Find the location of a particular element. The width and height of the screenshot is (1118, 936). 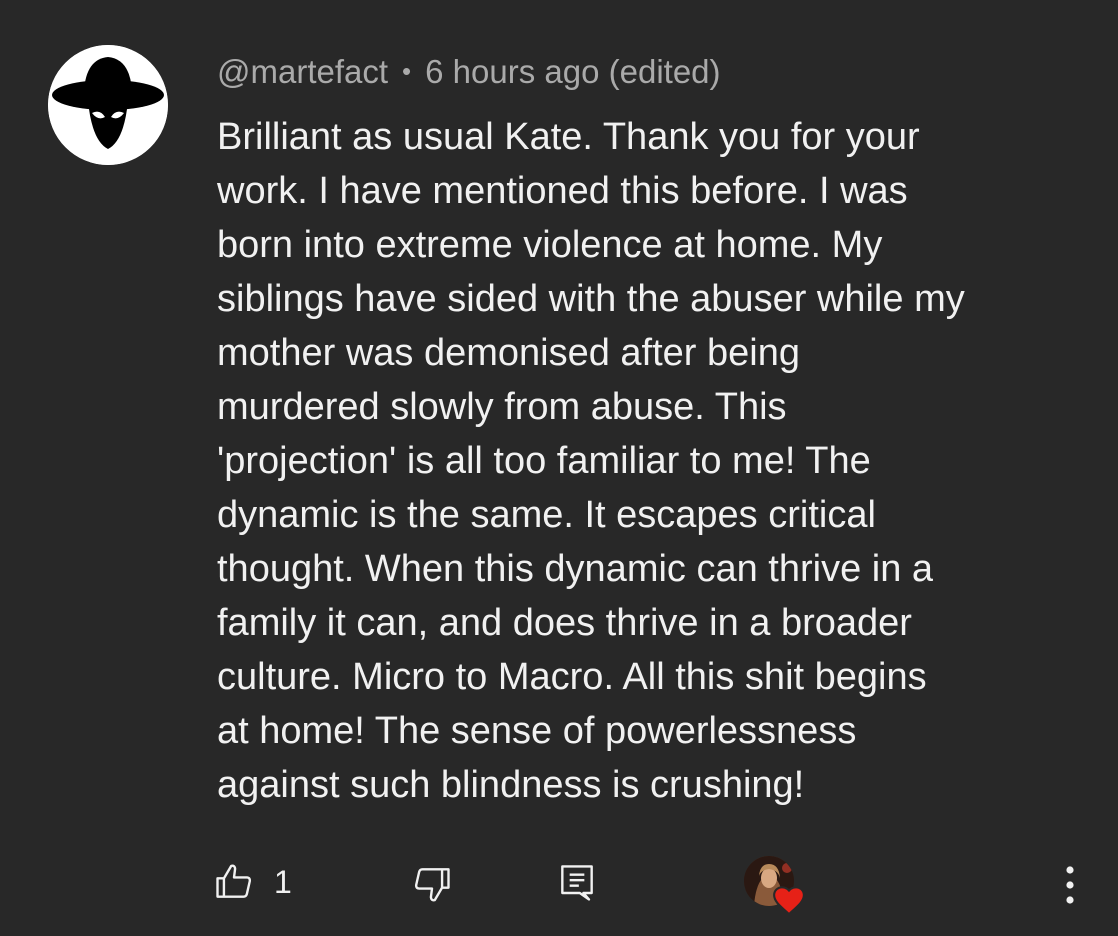

thumbs-down-icon is located at coordinates (432, 885).